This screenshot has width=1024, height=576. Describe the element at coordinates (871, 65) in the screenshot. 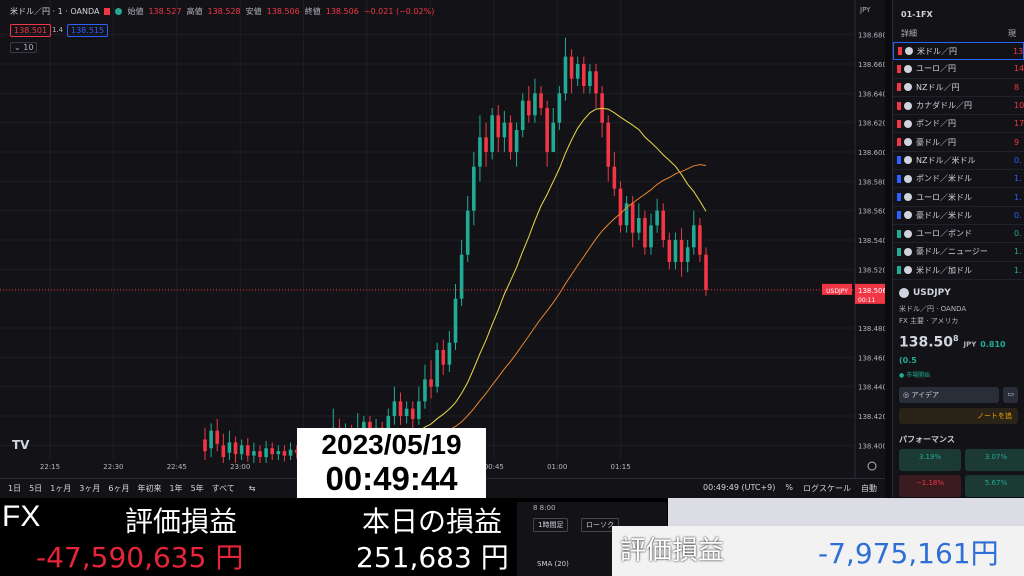

I see `price-tick-label: 138.660` at that location.